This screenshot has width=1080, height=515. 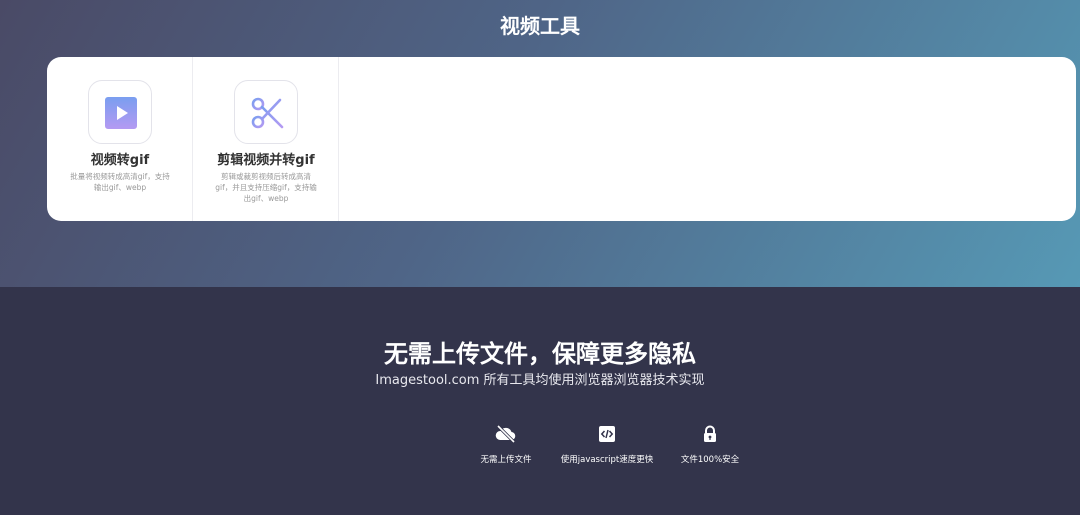 What do you see at coordinates (607, 445) in the screenshot?
I see `feature-javascript: 使用javascript速度更快` at bounding box center [607, 445].